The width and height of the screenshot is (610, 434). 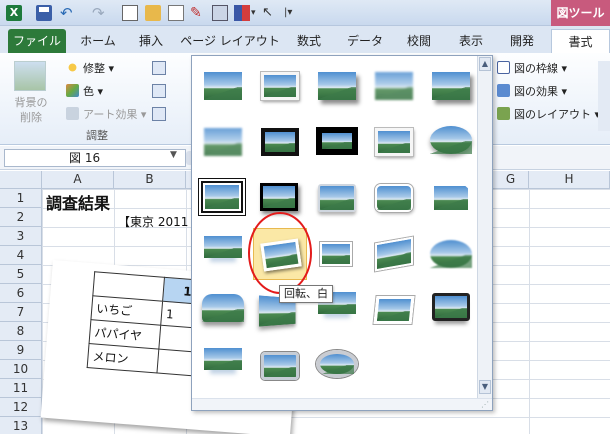 I want to click on scroll-up-button: ▲, so click(x=485, y=64).